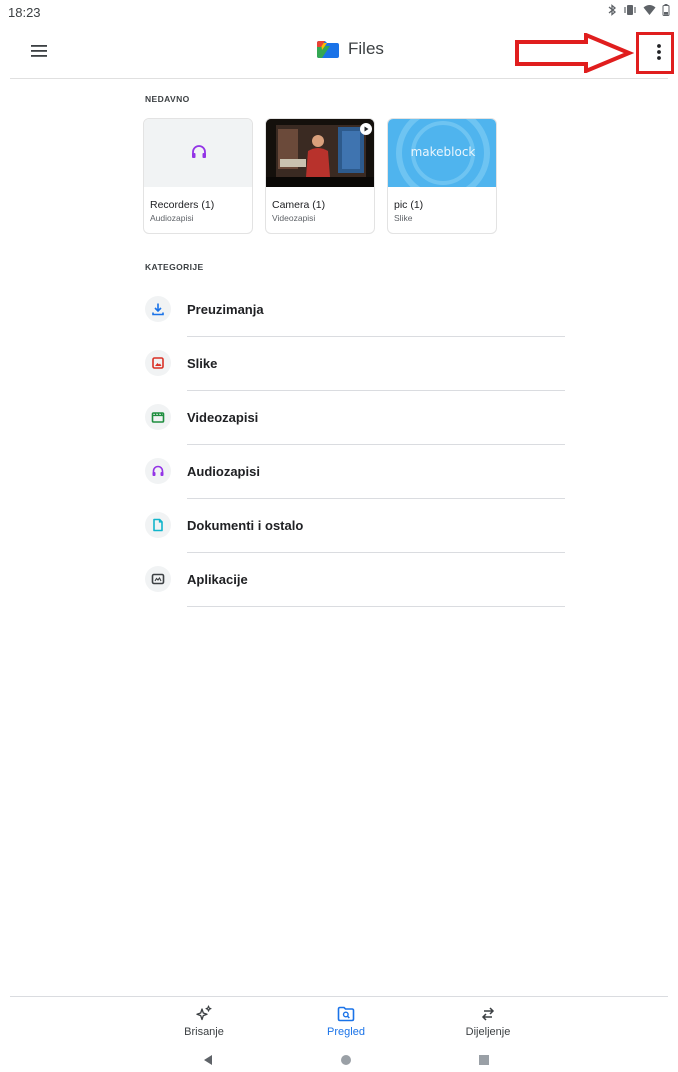 This screenshot has height=1072, width=678. Describe the element at coordinates (346, 1014) in the screenshot. I see `browse-folder-icon` at that location.